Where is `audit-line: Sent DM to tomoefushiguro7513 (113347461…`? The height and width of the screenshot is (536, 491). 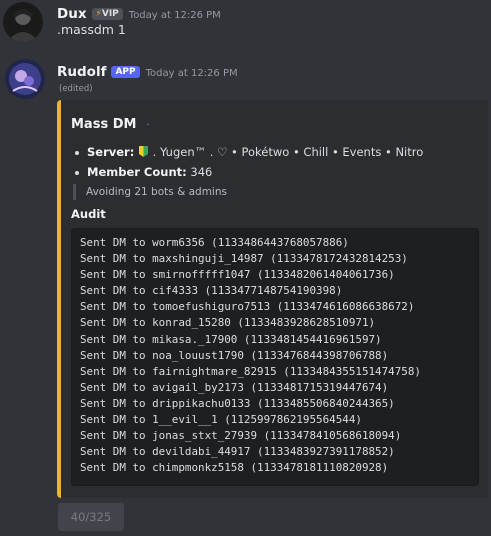
audit-line: Sent DM to tomoefushiguro7513 (113347461… is located at coordinates (247, 307).